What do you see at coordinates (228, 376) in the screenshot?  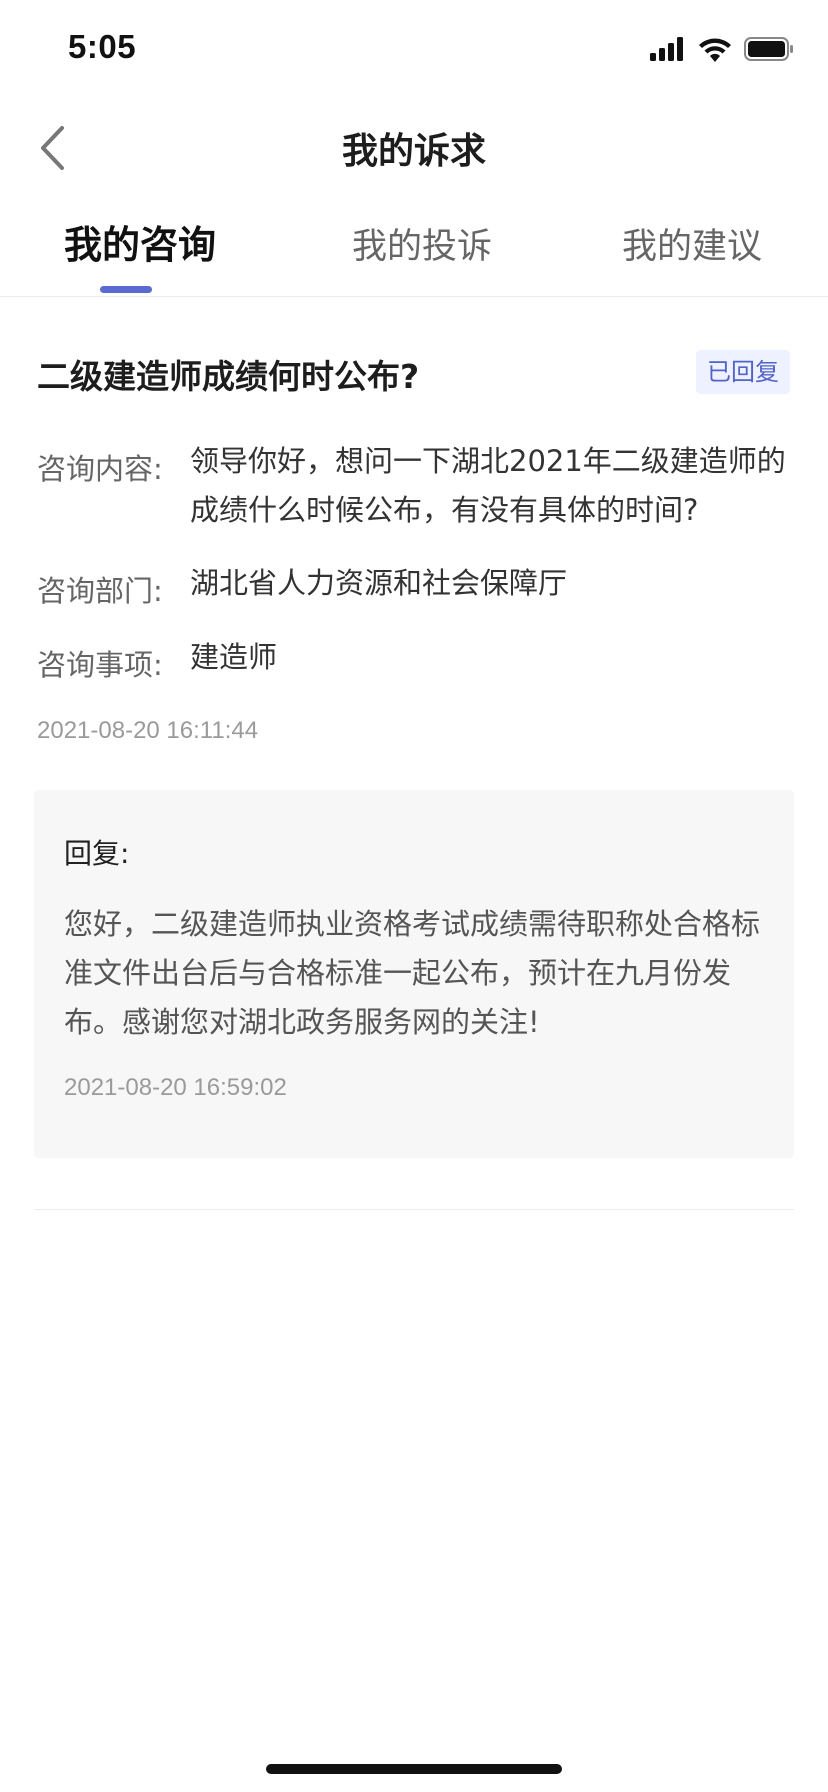 I see `consultation-title: 二级建造师成绩何时公布?` at bounding box center [228, 376].